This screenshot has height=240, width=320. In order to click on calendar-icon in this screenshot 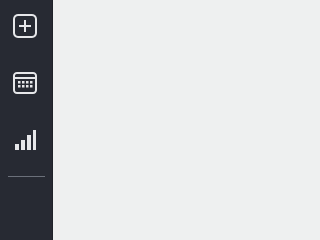, I will do `click(25, 83)`.